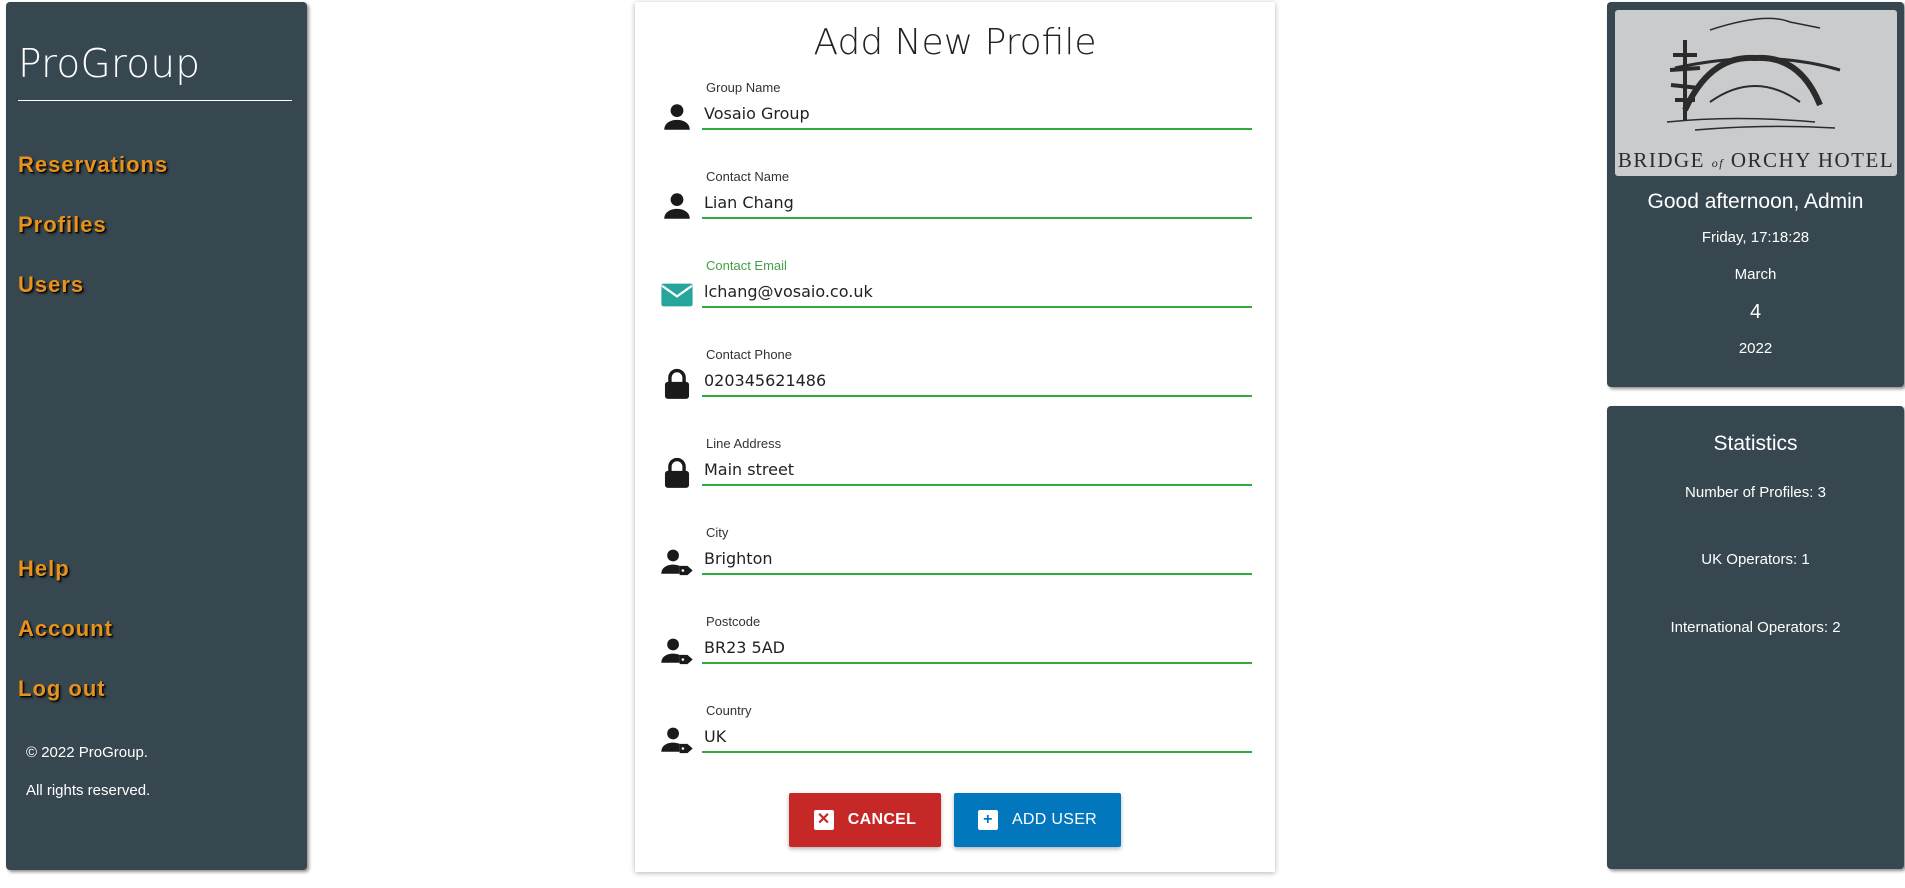  I want to click on country-field: Country, so click(956, 738).